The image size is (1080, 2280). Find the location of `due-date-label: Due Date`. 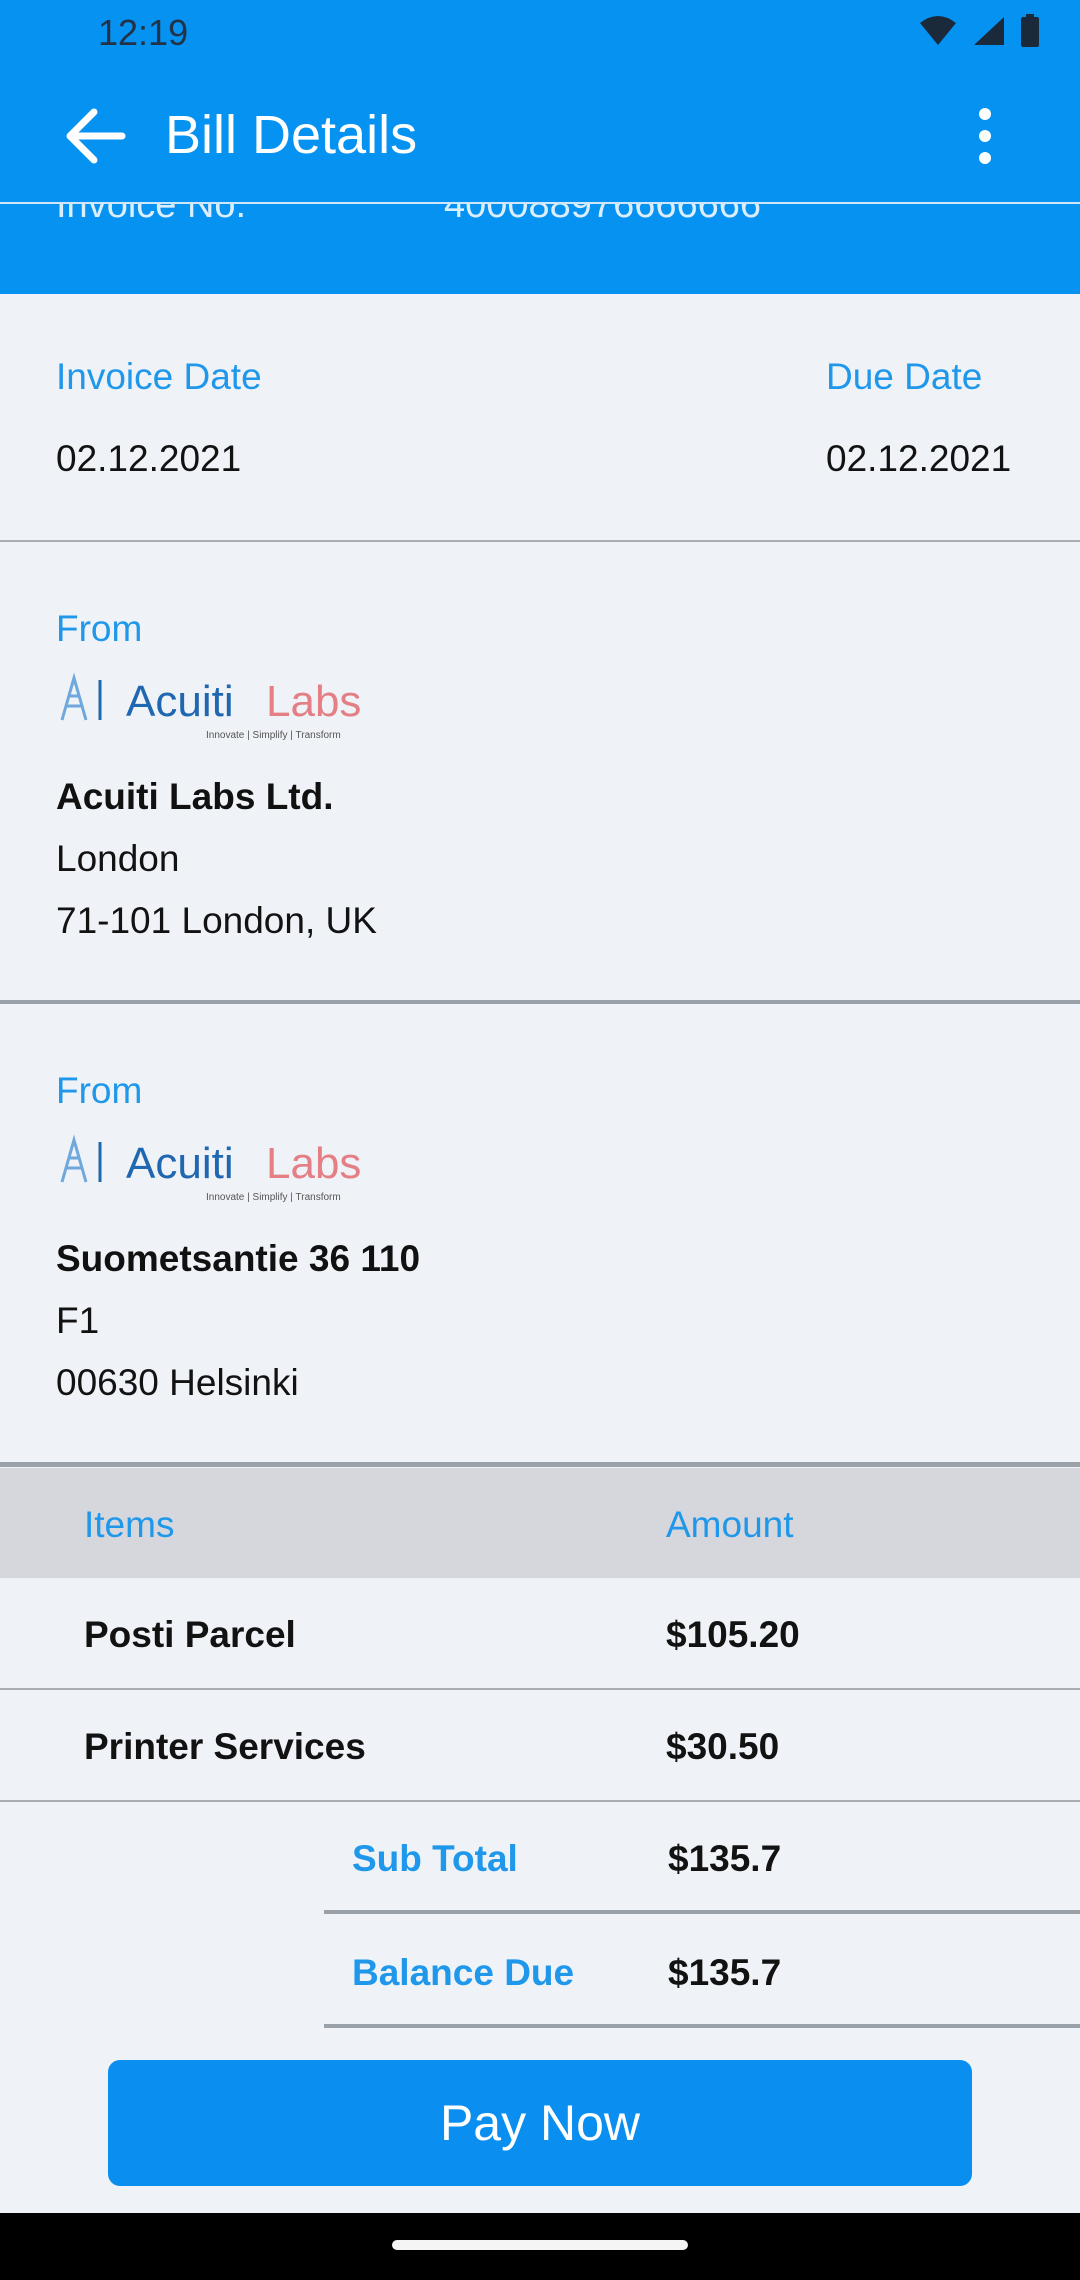

due-date-label: Due Date is located at coordinates (904, 376).